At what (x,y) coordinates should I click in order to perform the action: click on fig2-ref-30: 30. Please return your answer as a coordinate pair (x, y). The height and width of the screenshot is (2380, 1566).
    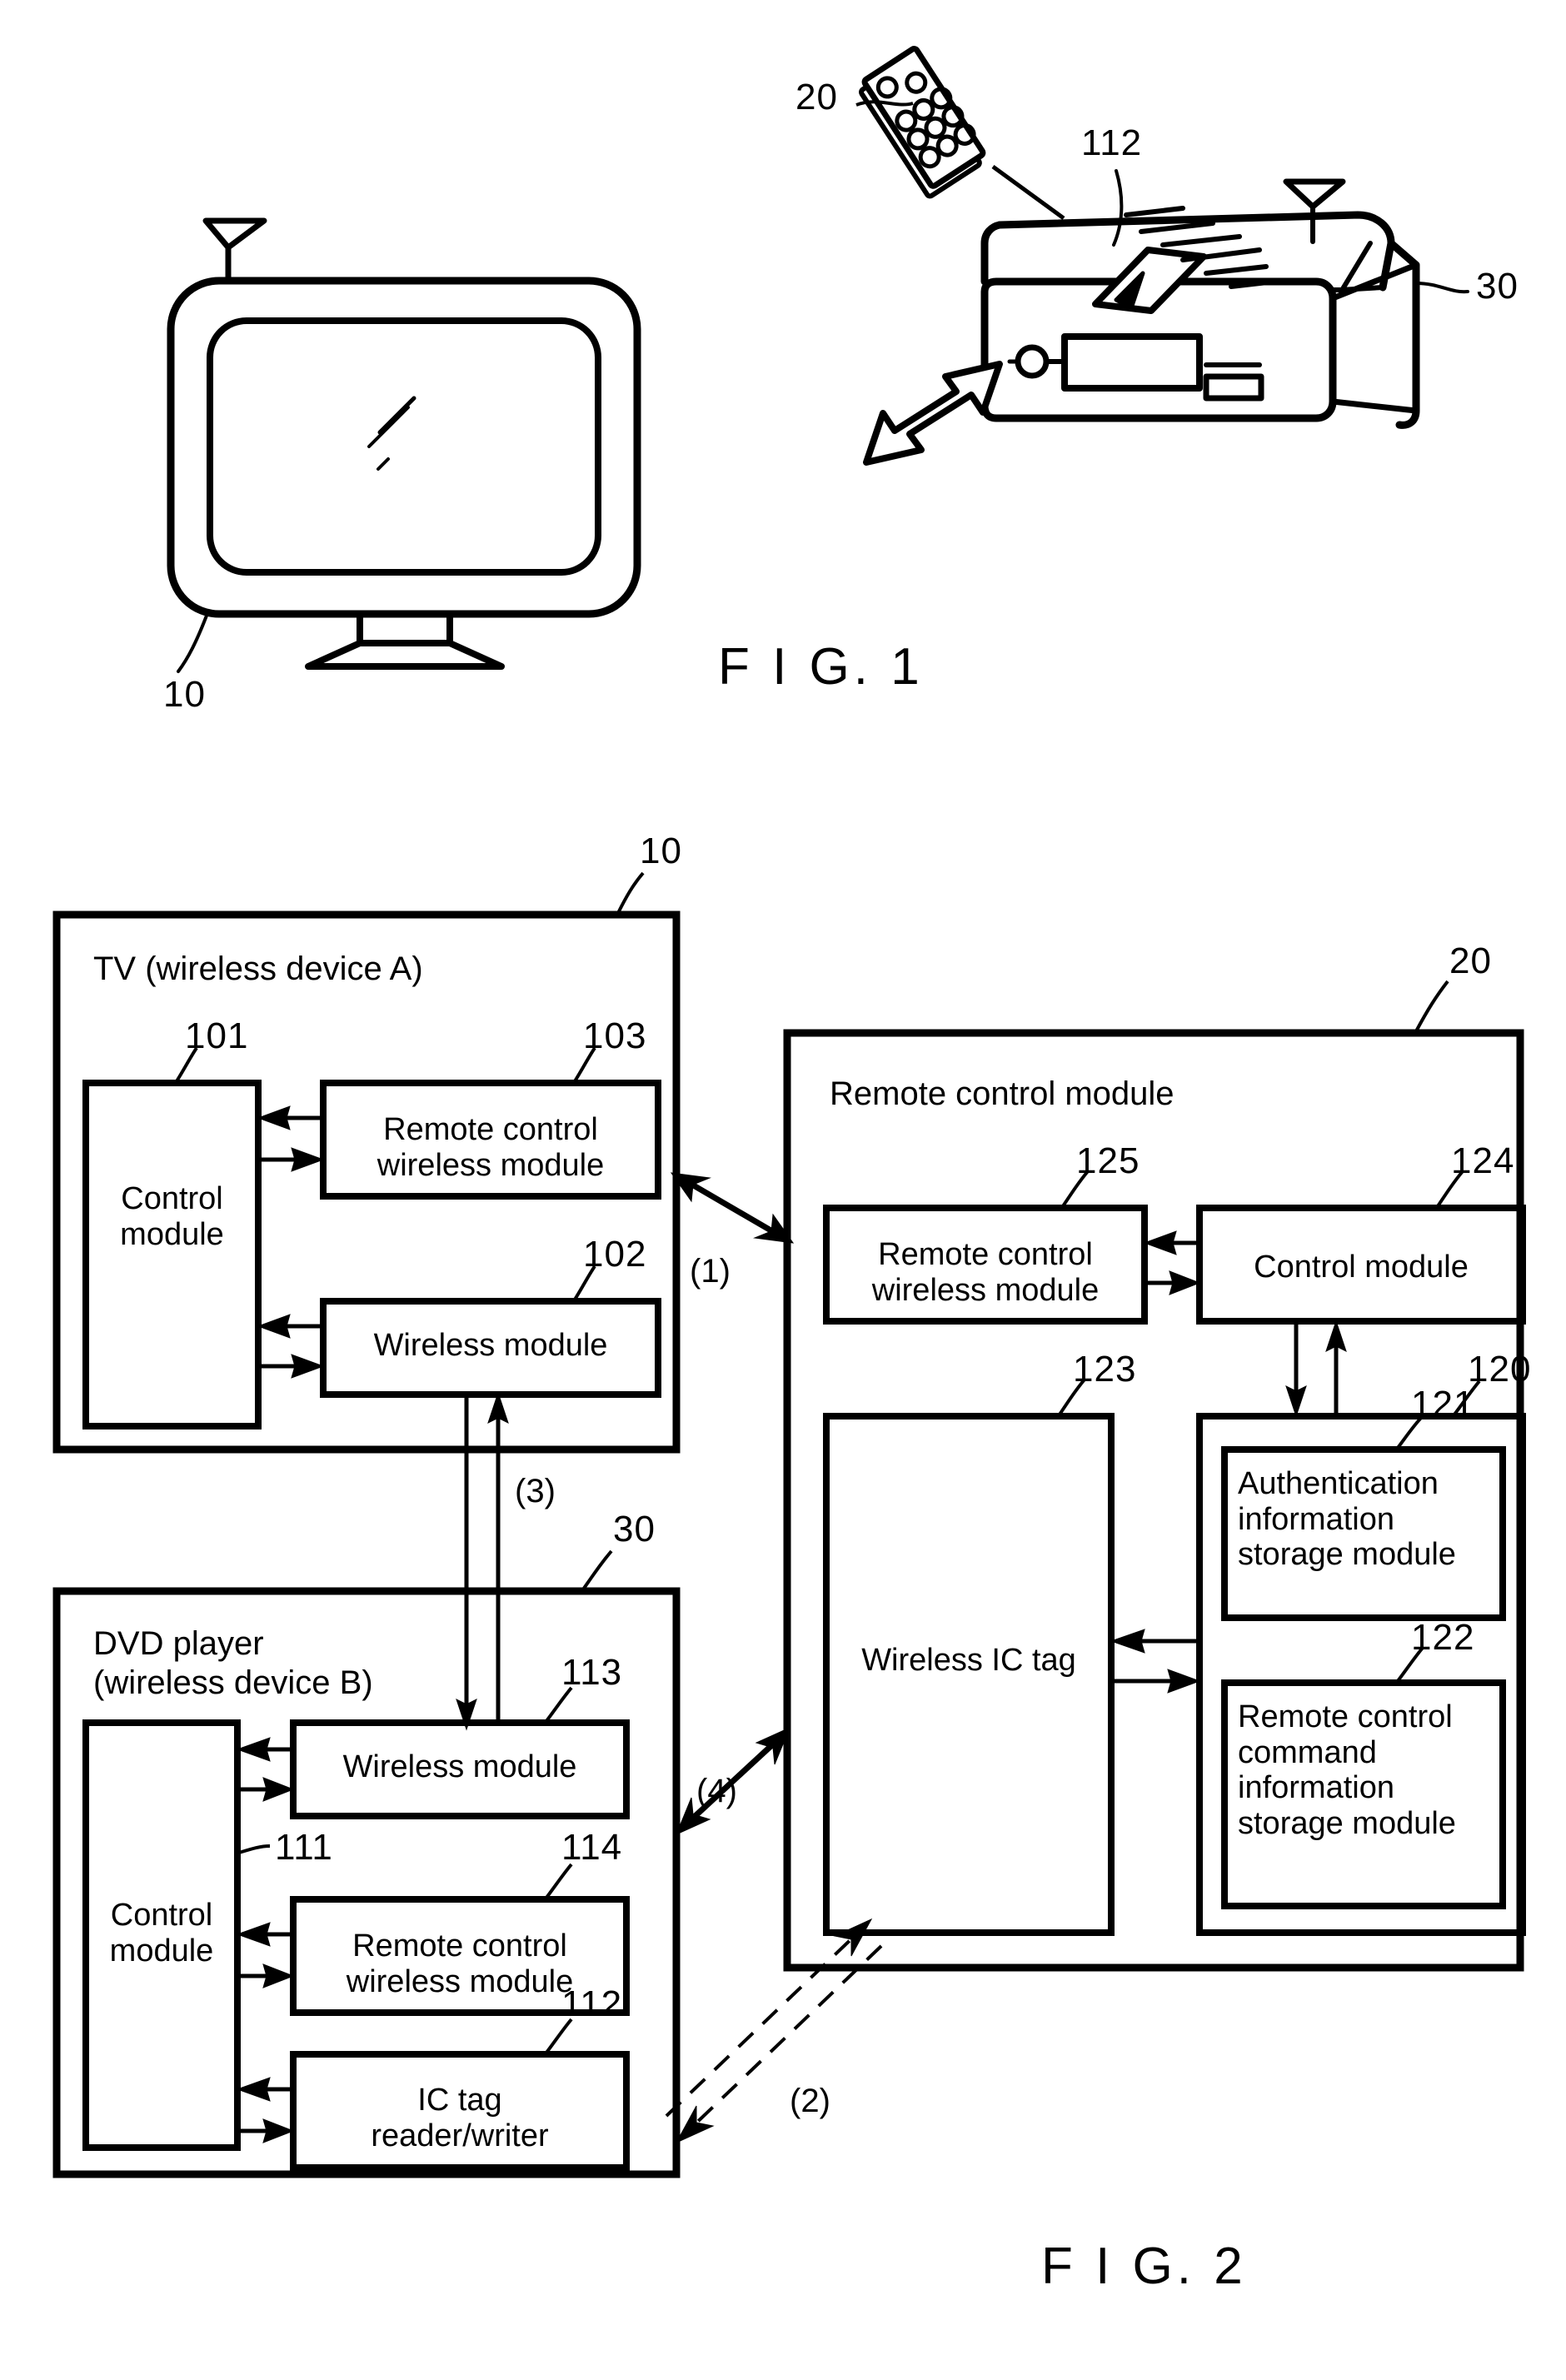
    Looking at the image, I should click on (634, 1529).